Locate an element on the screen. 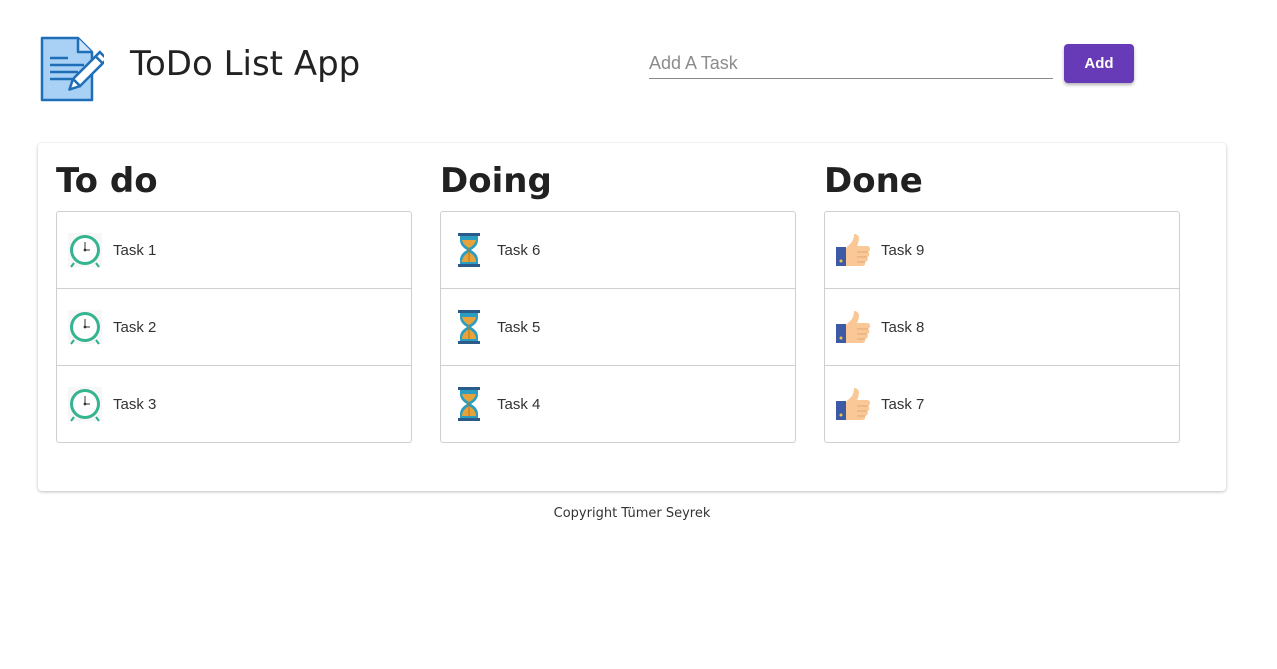 This screenshot has height=669, width=1277. task-item: Task 2 is located at coordinates (234, 327).